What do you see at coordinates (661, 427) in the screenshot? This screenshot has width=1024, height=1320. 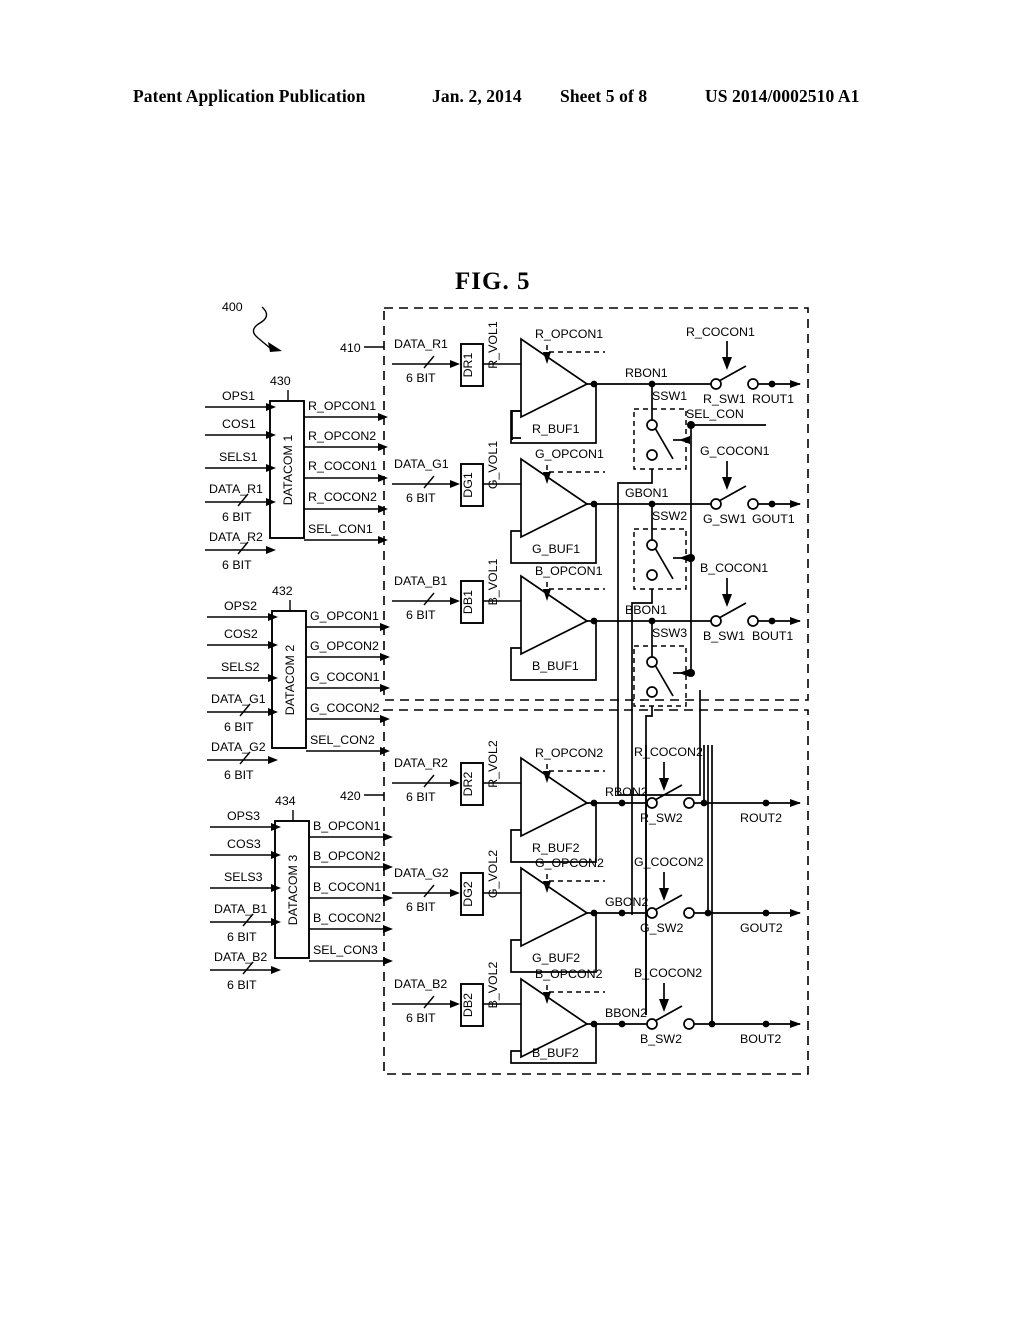 I see `sel-switch-ssw1: SSW1` at bounding box center [661, 427].